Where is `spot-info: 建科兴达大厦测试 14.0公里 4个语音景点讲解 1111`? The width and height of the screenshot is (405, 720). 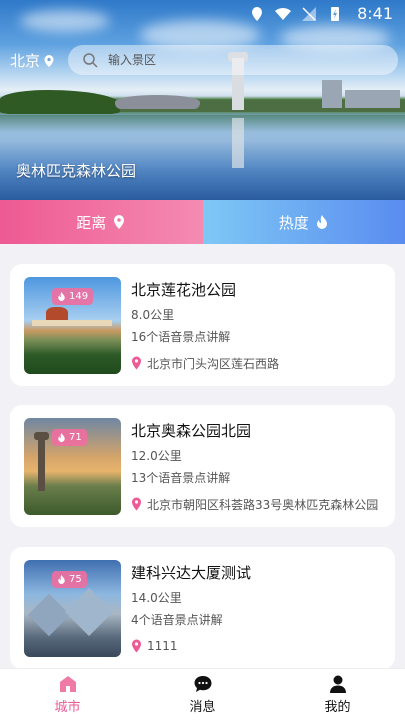
spot-info: 建科兴达大厦测试 14.0公里 4个语音景点讲解 1111 is located at coordinates (258, 608).